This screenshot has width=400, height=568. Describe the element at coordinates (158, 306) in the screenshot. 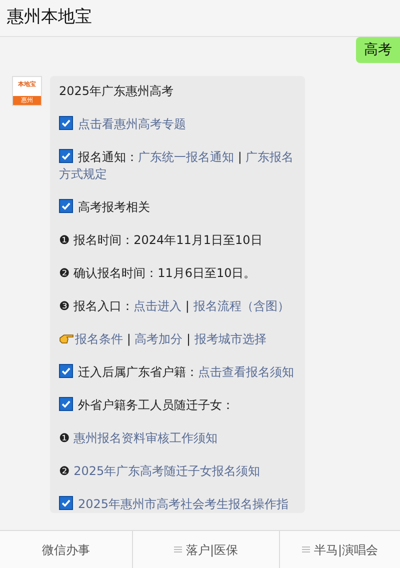

I see `link: 点击进入` at that location.